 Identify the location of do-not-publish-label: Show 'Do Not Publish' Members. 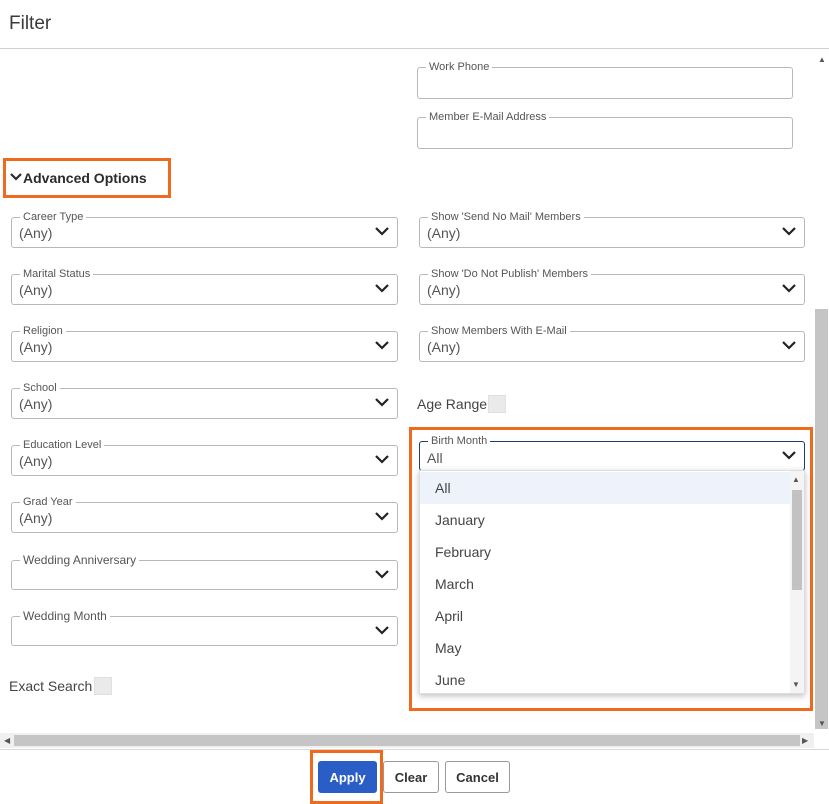
(510, 274).